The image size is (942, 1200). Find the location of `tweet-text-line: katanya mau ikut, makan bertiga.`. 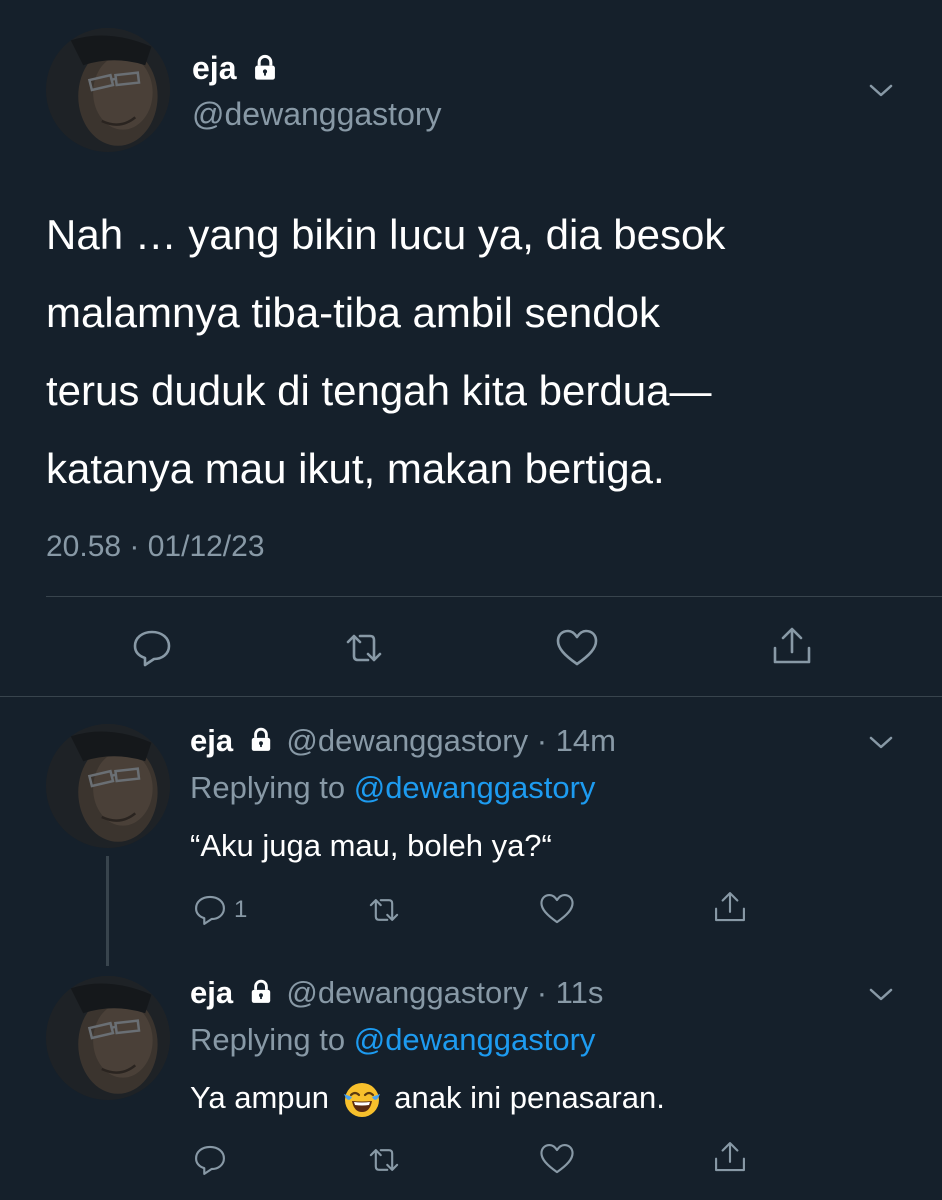

tweet-text-line: katanya mau ikut, makan bertiga. is located at coordinates (355, 468).